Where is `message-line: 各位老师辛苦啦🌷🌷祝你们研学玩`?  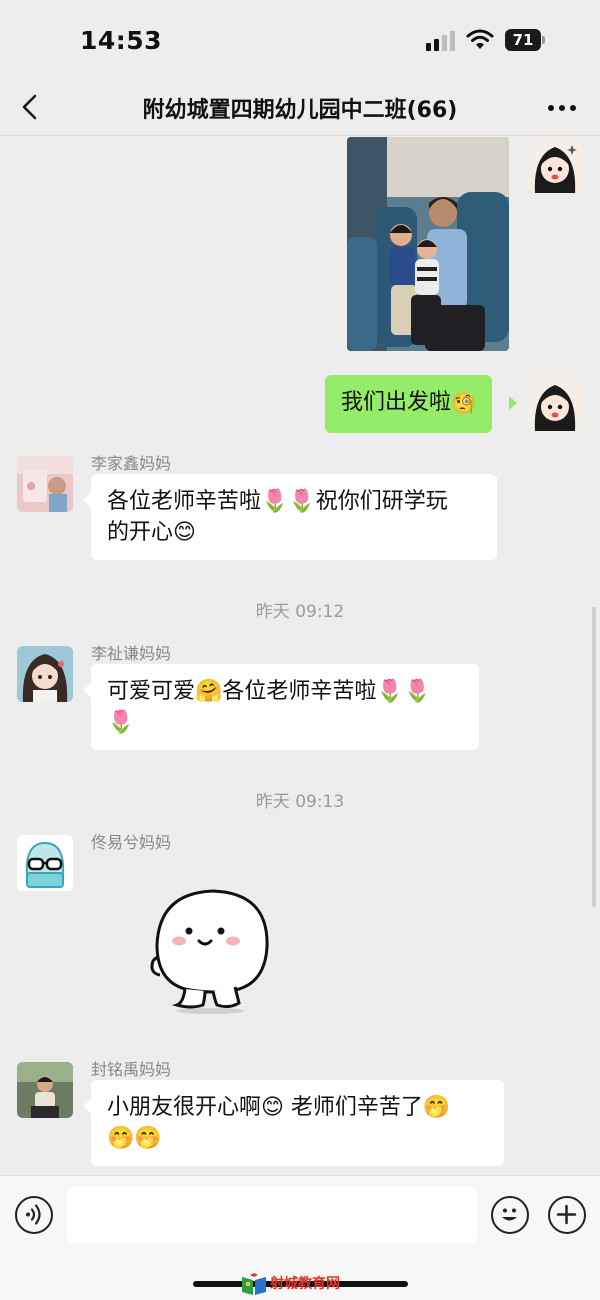 message-line: 各位老师辛苦啦🌷🌷祝你们研学玩 is located at coordinates (277, 501).